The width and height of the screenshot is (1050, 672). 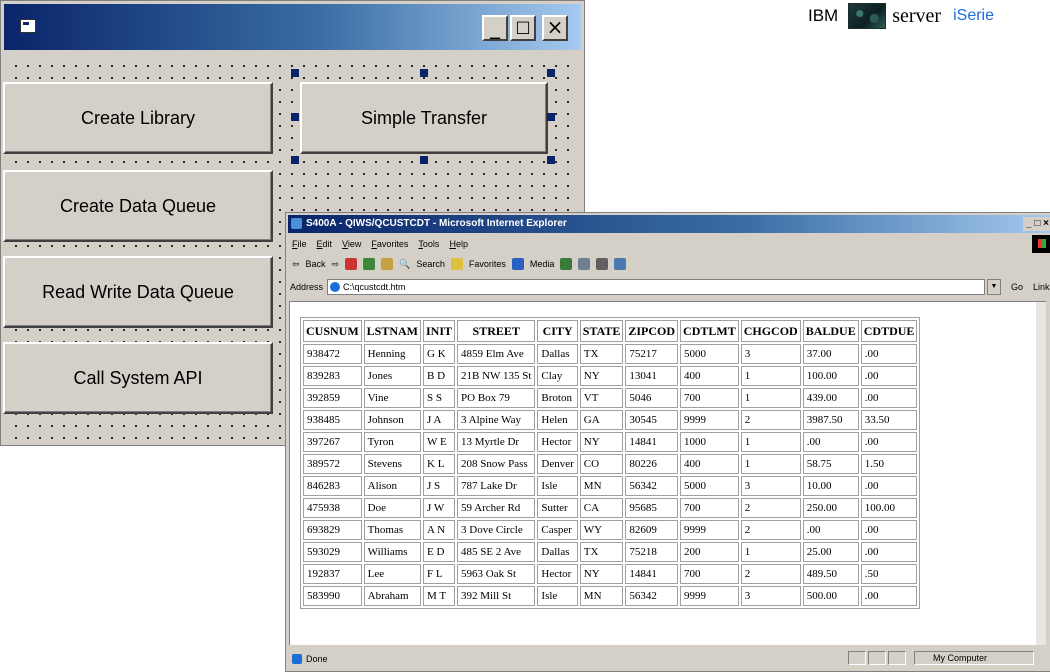 I want to click on back-icon: ⇦, so click(x=296, y=264).